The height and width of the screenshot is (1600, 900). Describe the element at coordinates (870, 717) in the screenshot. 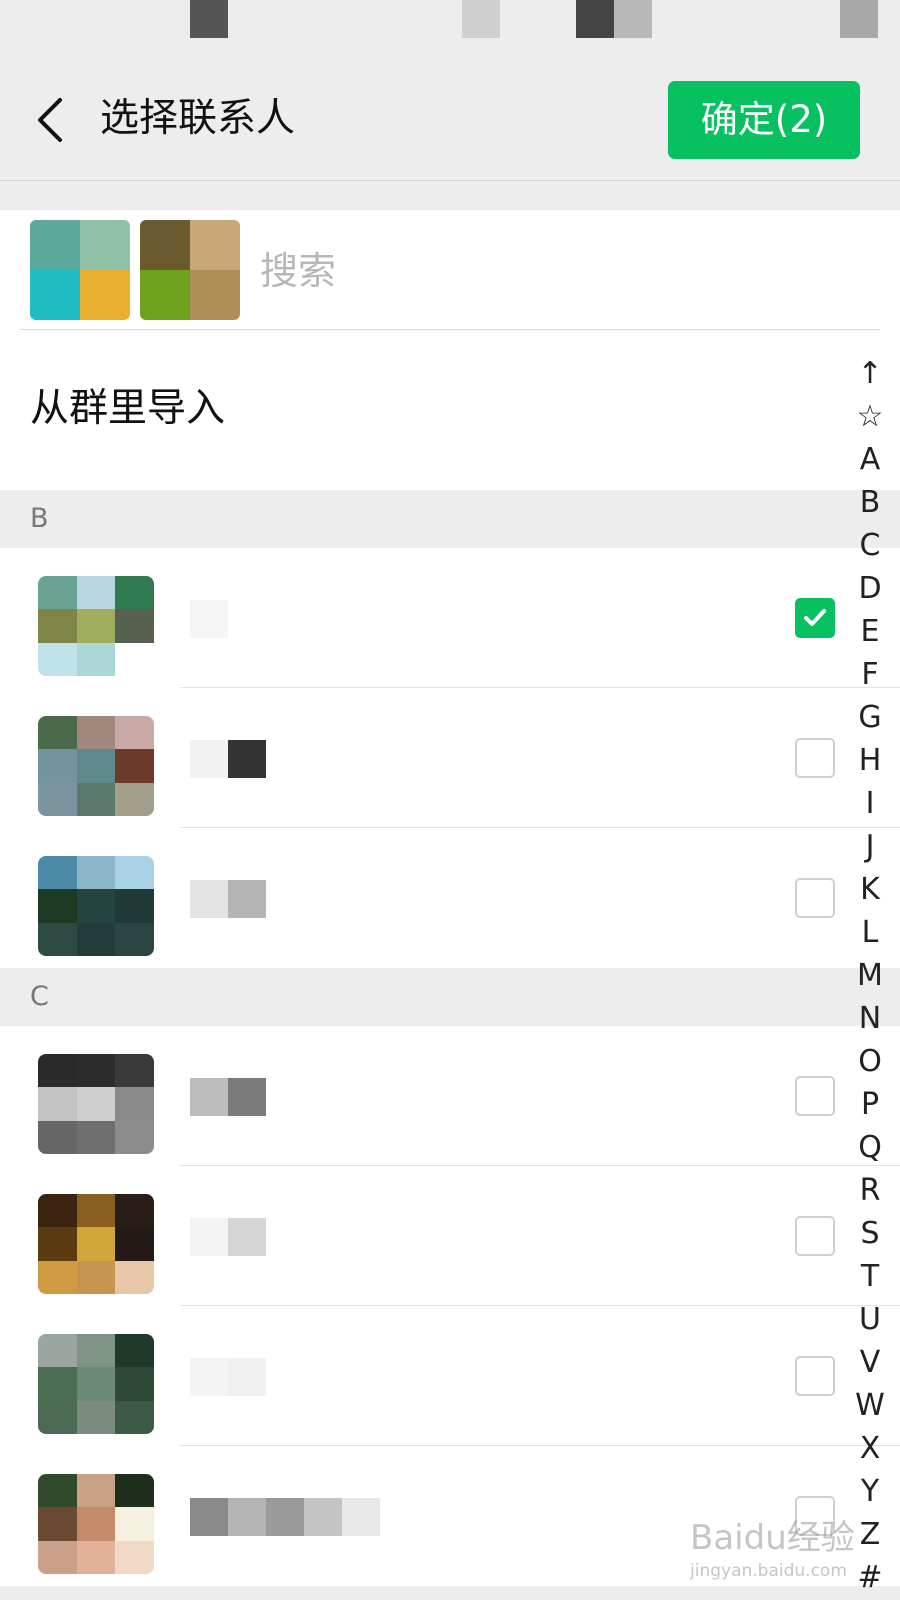

I see `index-letter: G` at that location.